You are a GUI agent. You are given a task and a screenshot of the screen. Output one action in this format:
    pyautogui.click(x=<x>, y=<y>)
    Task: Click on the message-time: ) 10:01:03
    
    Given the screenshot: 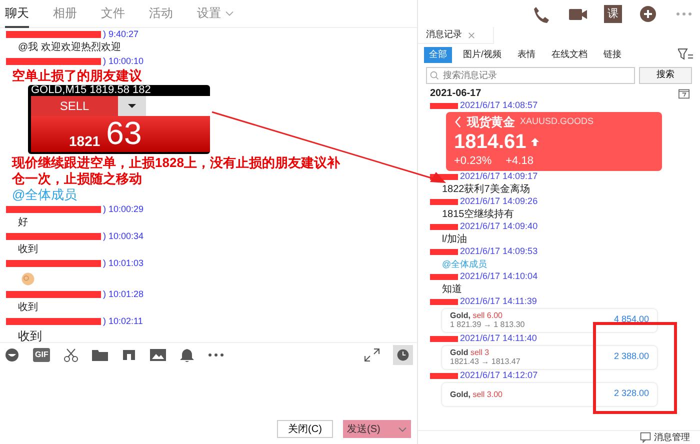 What is the action you would take?
    pyautogui.click(x=123, y=263)
    